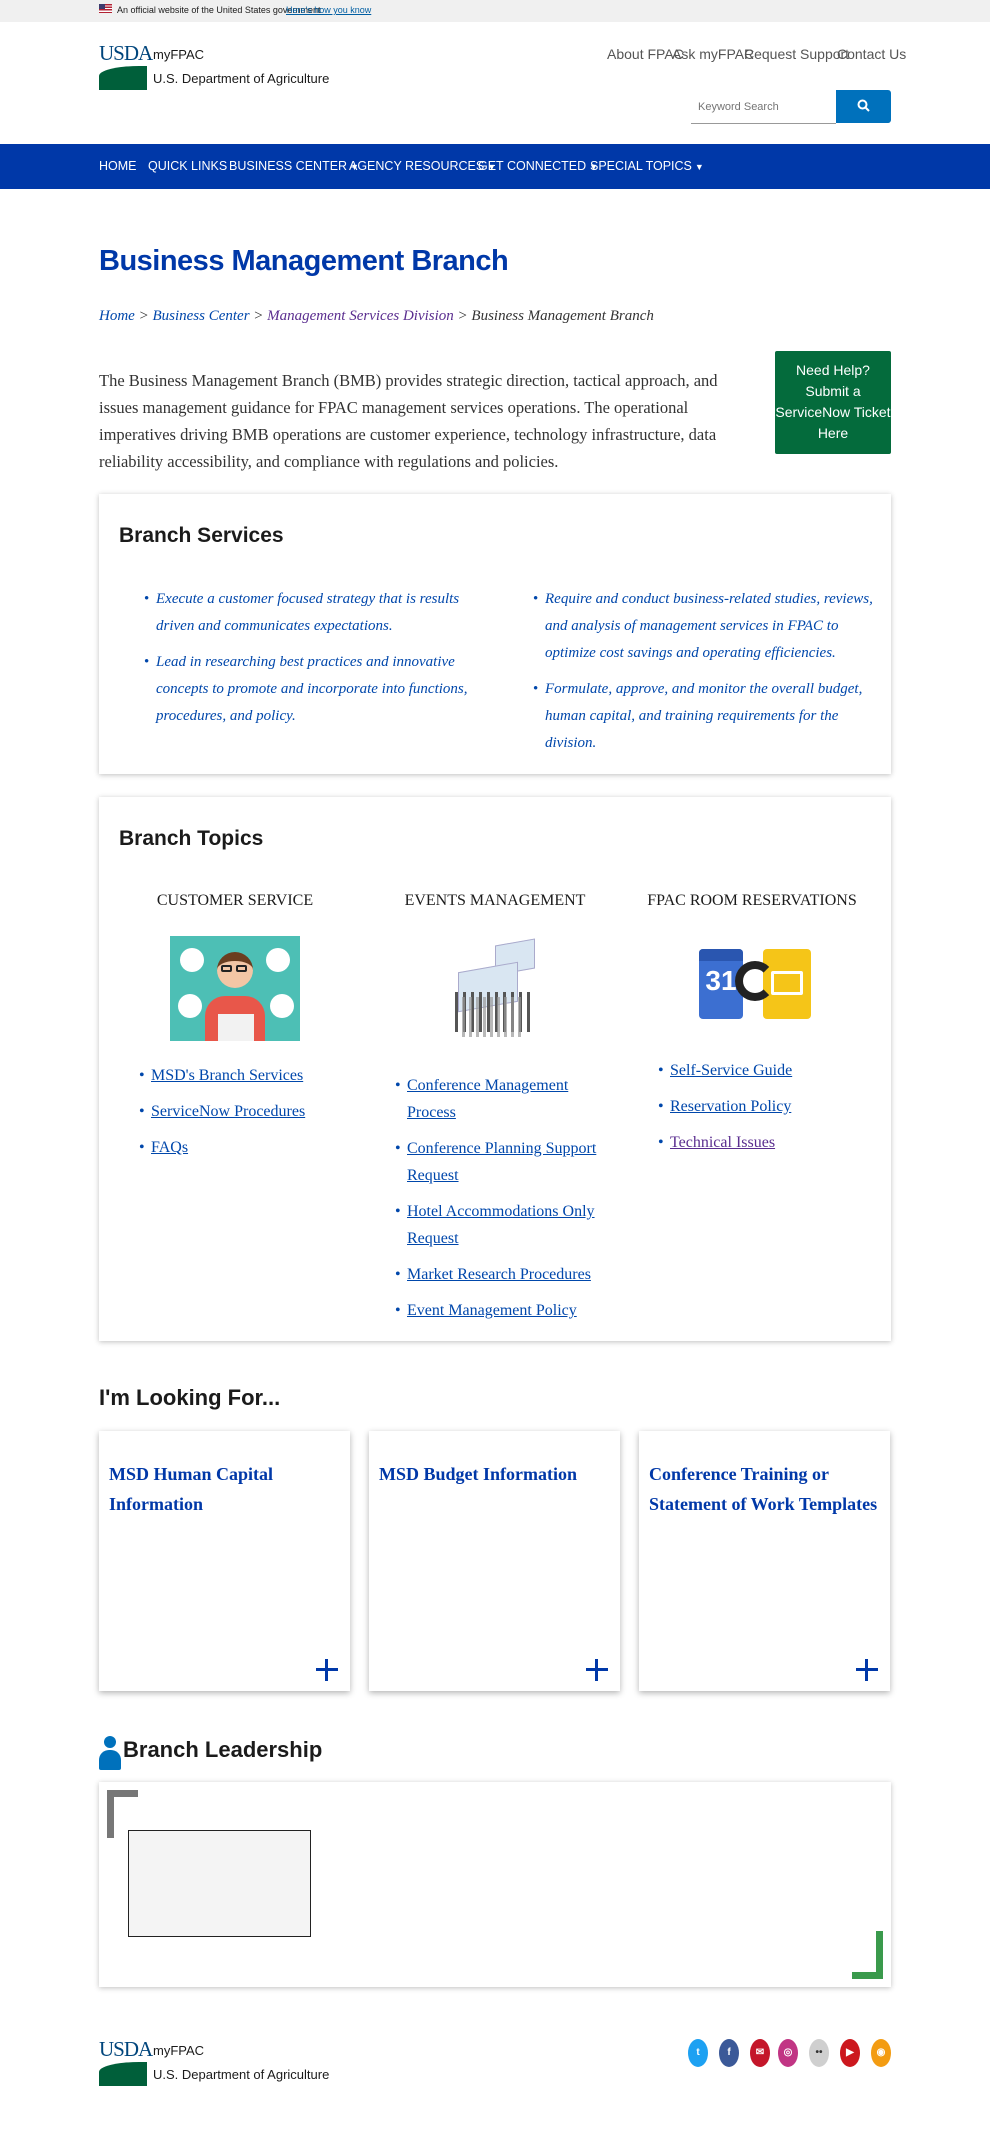 This screenshot has width=990, height=2144. I want to click on list-item: ServiceNow Procedures, so click(239, 1111).